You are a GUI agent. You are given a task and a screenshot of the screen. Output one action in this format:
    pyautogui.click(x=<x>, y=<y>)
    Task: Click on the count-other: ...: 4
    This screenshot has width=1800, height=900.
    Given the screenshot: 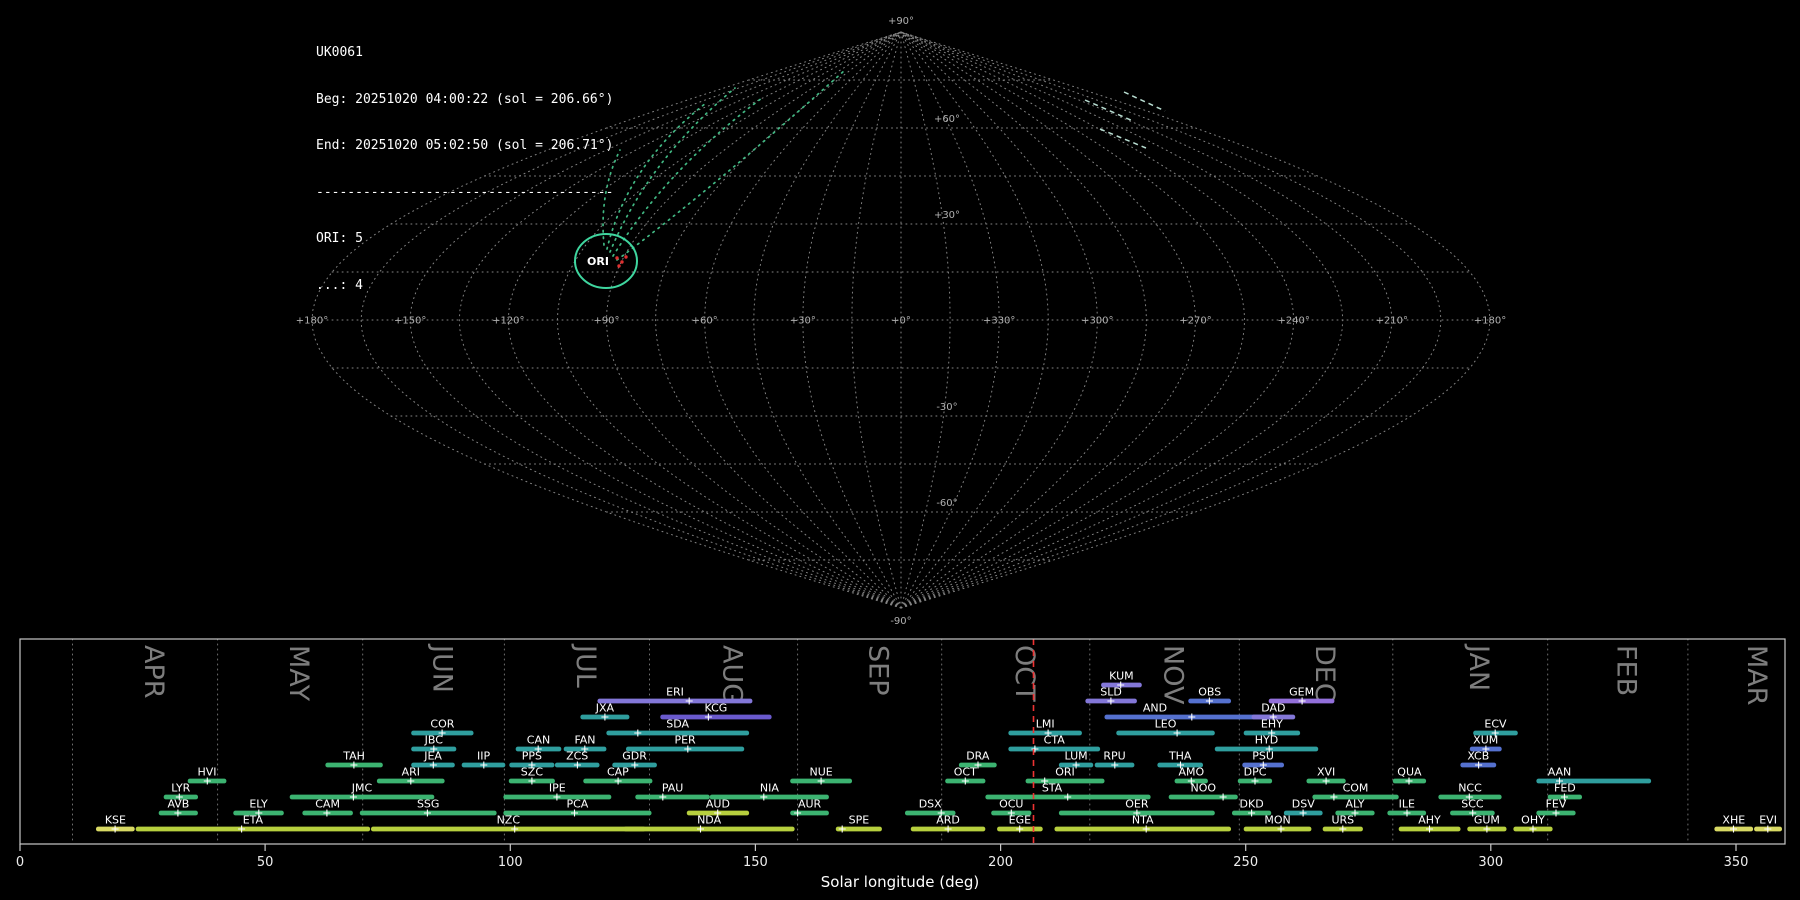 What is the action you would take?
    pyautogui.click(x=339, y=285)
    